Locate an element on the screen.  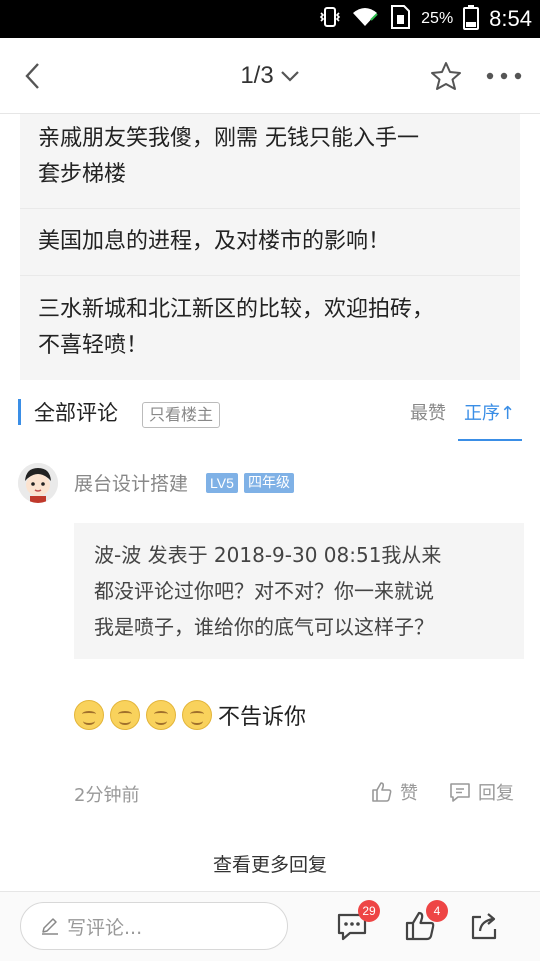
speech-bubble-icon is located at coordinates (460, 792).